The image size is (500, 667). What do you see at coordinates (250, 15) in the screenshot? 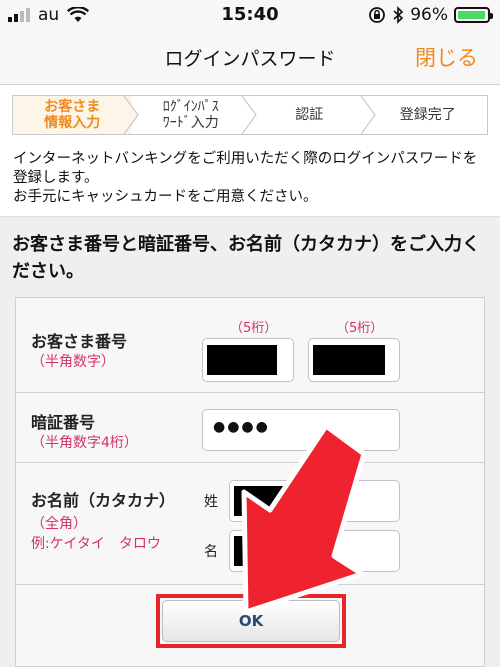
I see `status-bar: au 15:40 96%` at bounding box center [250, 15].